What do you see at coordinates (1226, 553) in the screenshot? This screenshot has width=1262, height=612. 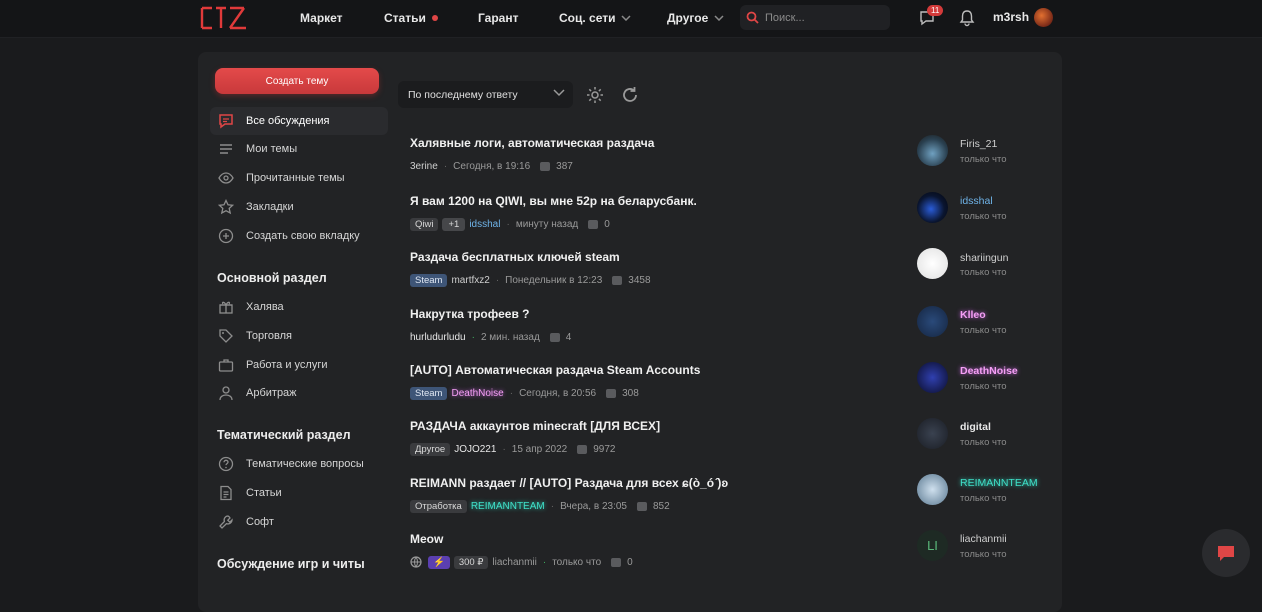 I see `chat-button` at bounding box center [1226, 553].